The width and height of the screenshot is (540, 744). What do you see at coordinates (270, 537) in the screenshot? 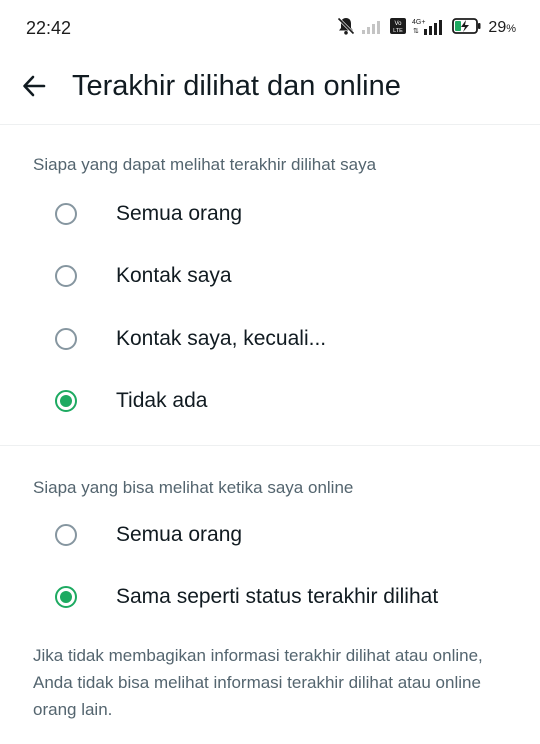
I see `online-option-everyone: Semua orang` at bounding box center [270, 537].